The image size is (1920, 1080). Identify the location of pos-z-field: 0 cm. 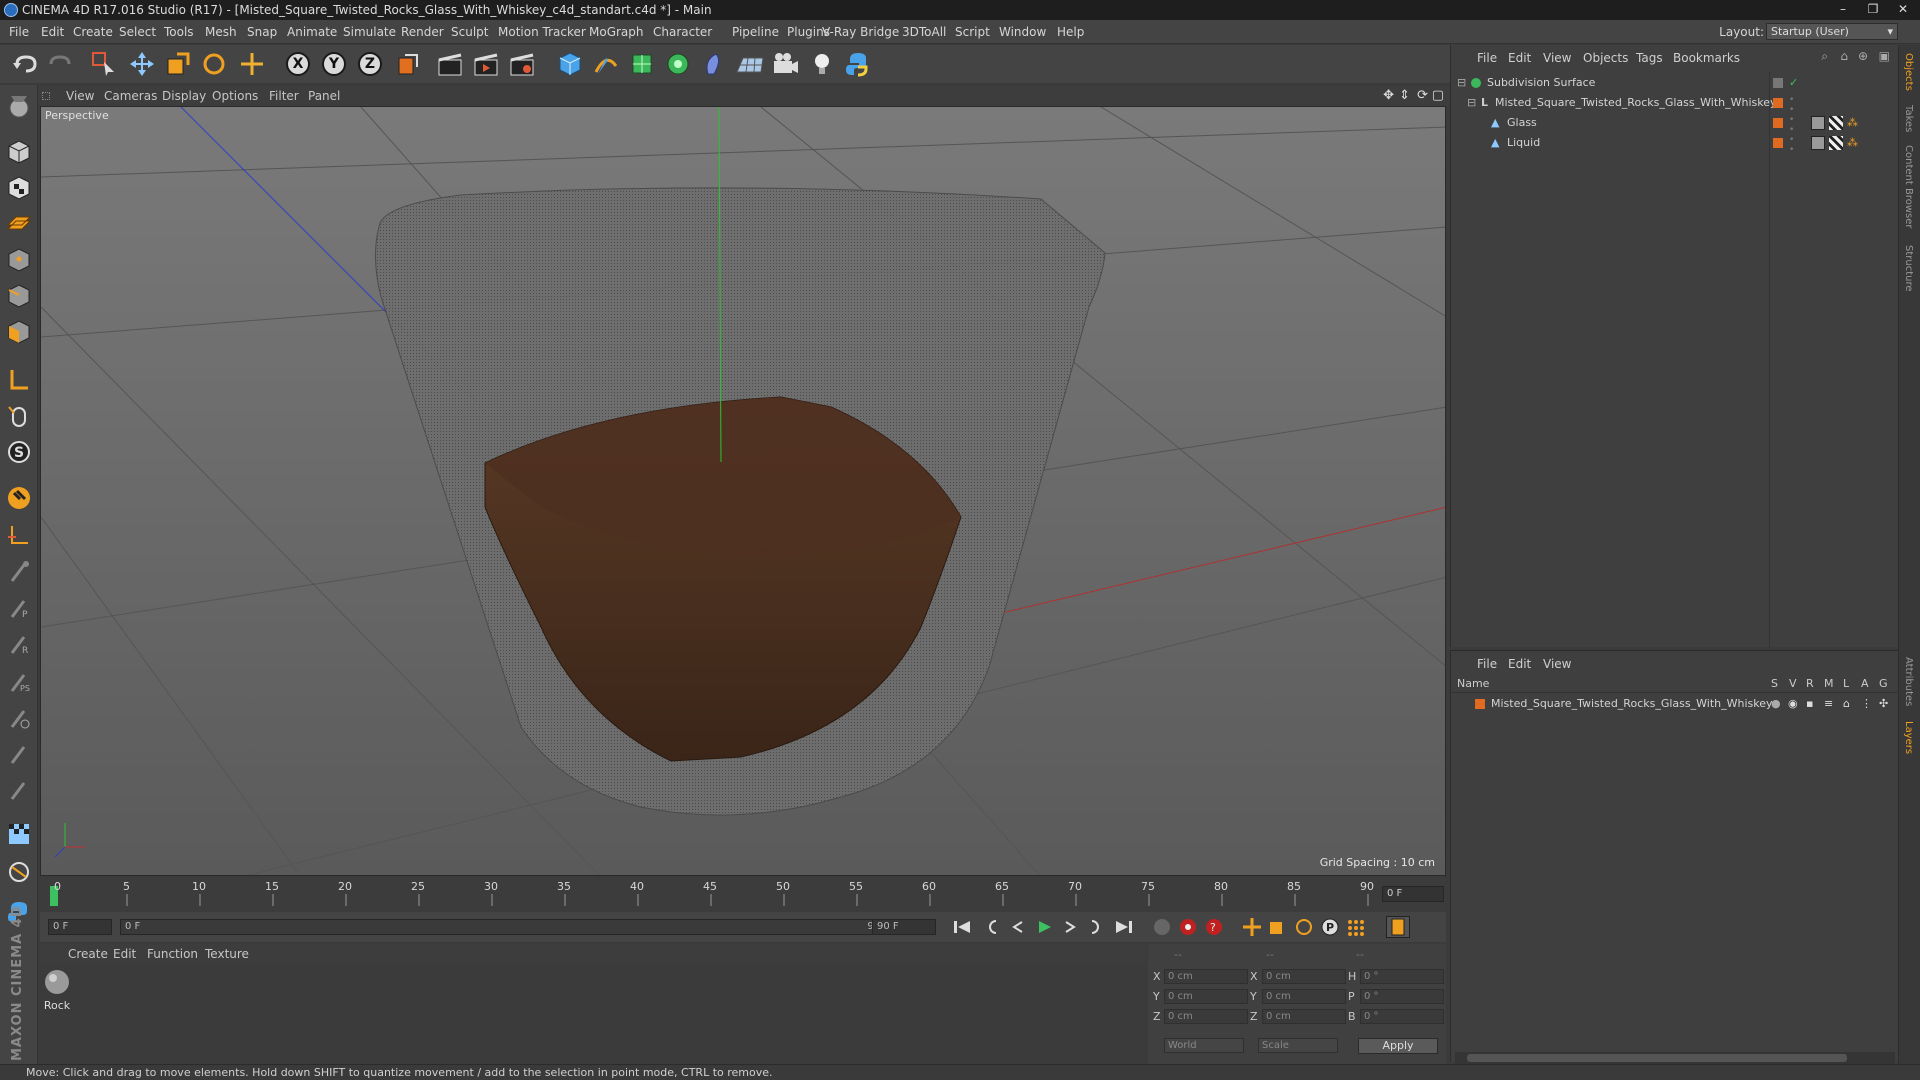
(1206, 1016).